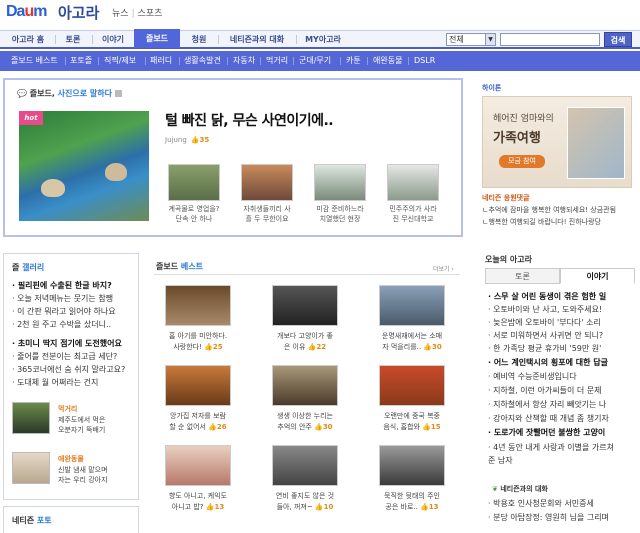 This screenshot has height=533, width=640. I want to click on subnav-parody: 패러디, so click(161, 61).